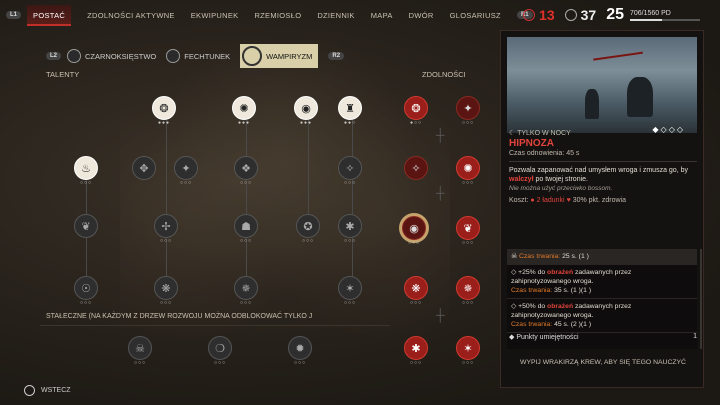 The image size is (720, 405). I want to click on duration-label: Czas trwania:, so click(532, 324).